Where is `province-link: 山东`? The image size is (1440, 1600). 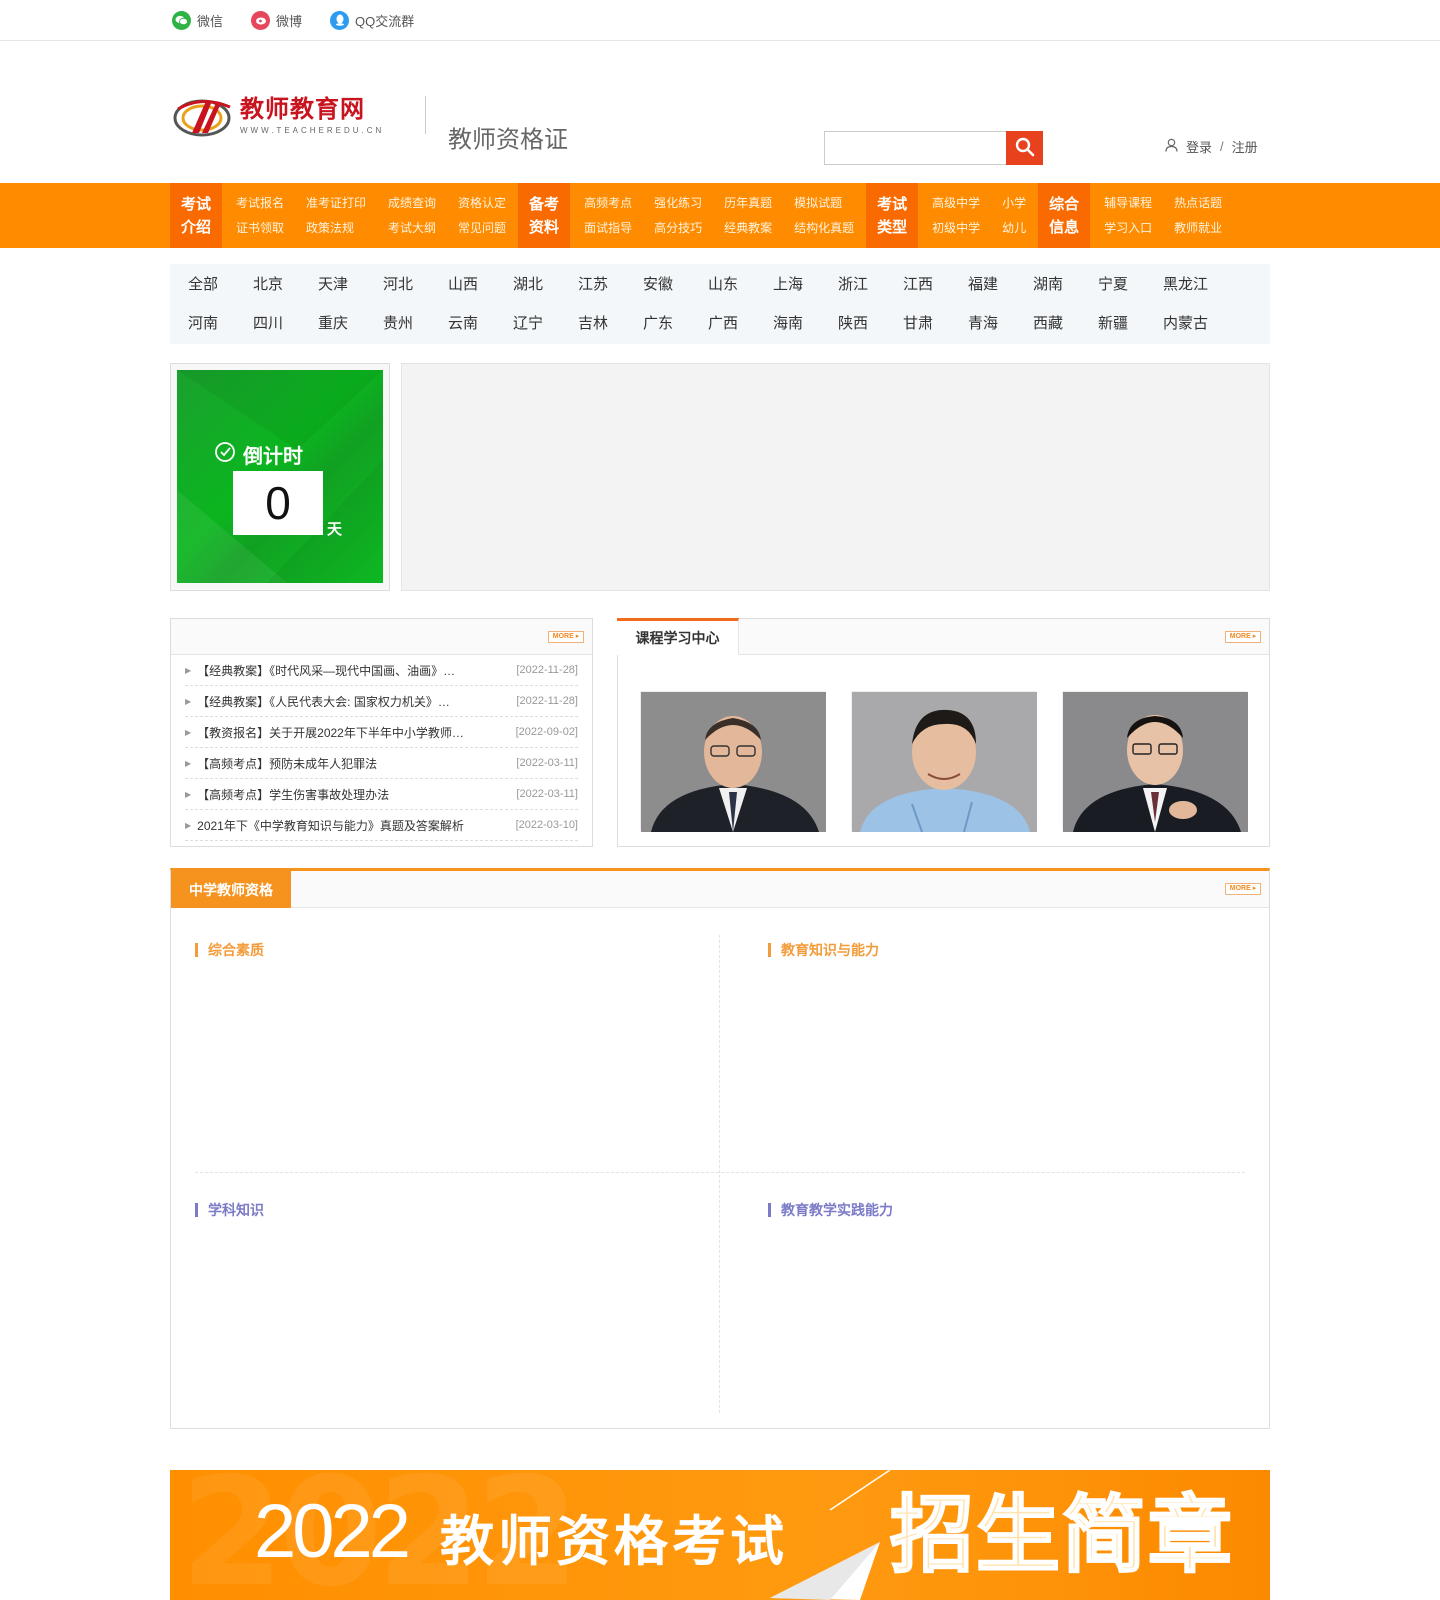 province-link: 山东 is located at coordinates (740, 289).